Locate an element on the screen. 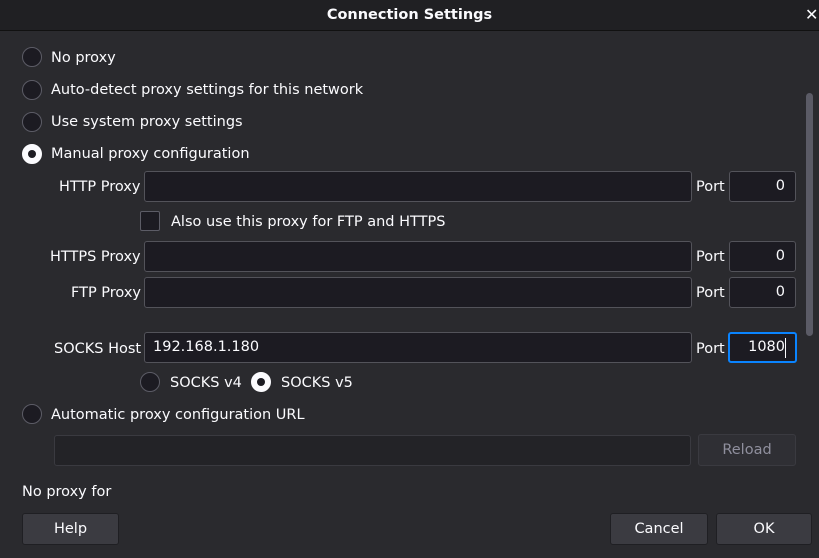 The height and width of the screenshot is (558, 819). scrollbar-thumb is located at coordinates (809, 214).